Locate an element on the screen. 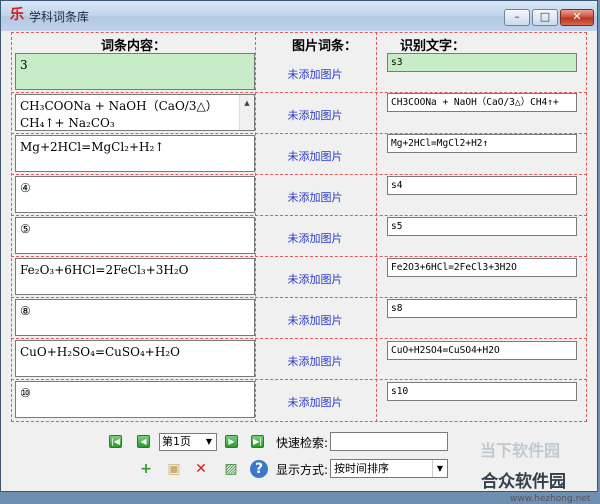 This screenshot has width=600, height=504. entry-ocr-field: s10 is located at coordinates (482, 391).